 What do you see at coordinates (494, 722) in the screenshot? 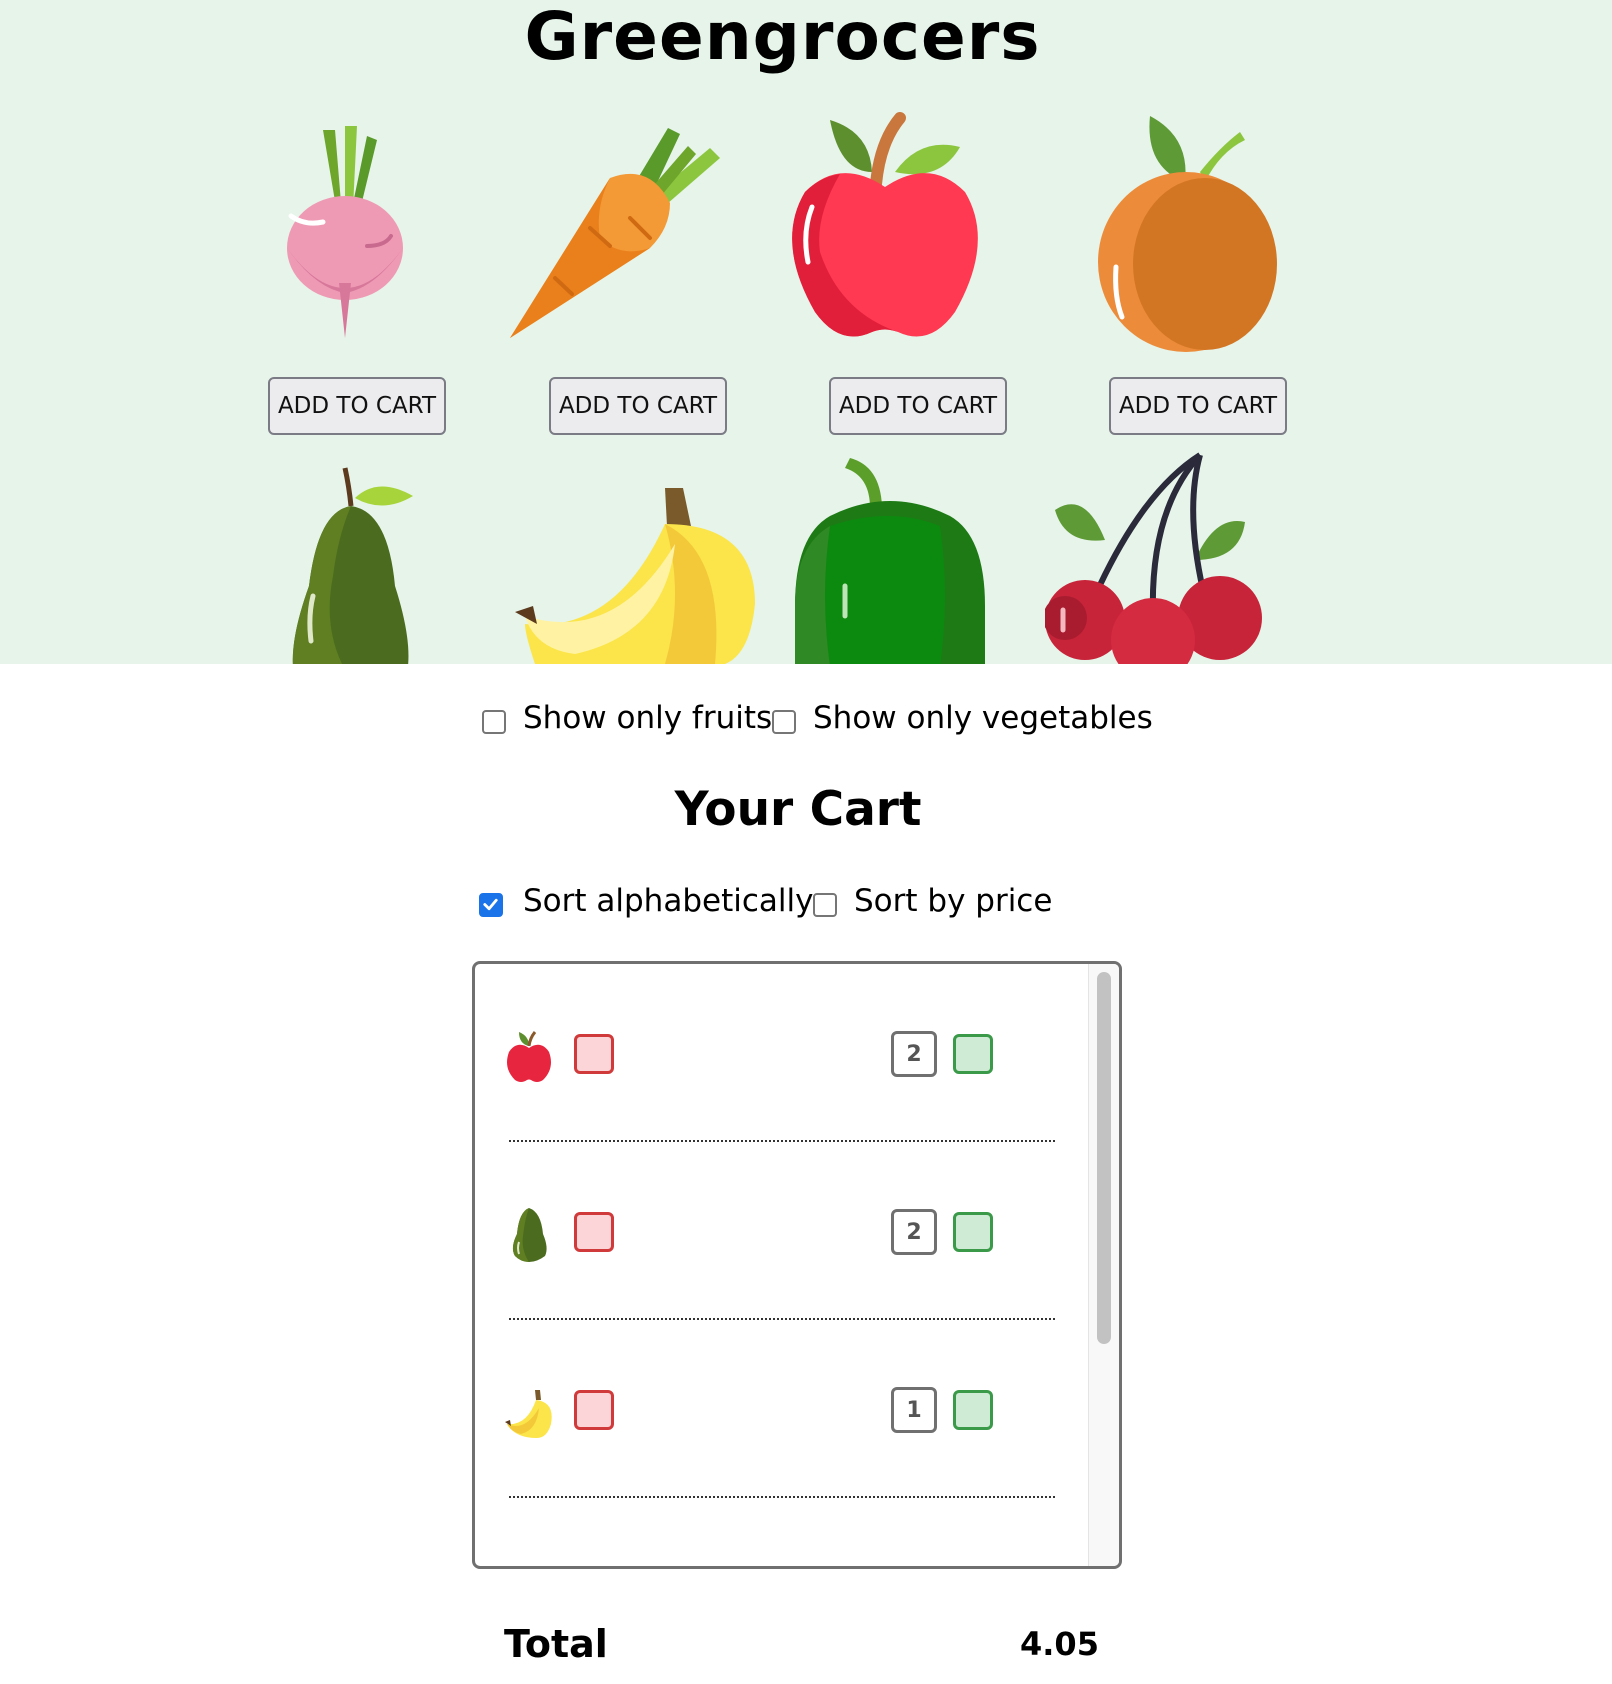
I see `show-only-fruits-checkbox` at bounding box center [494, 722].